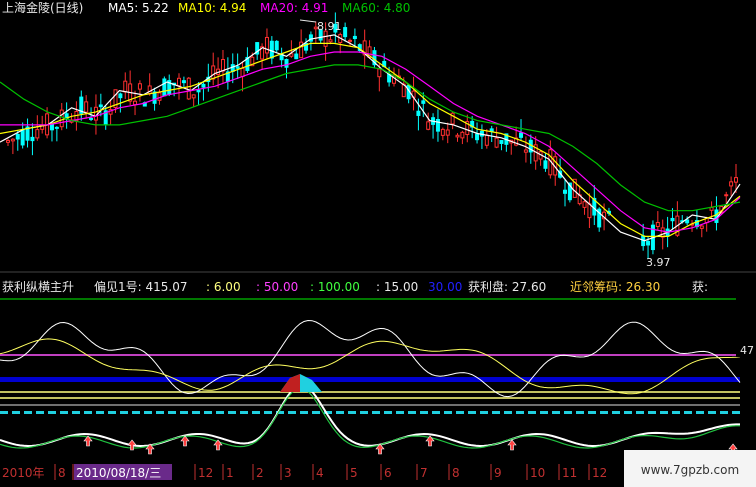 This screenshot has width=756, height=487. What do you see at coordinates (537, 473) in the screenshot?
I see `axis-tick-label: 10` at bounding box center [537, 473].